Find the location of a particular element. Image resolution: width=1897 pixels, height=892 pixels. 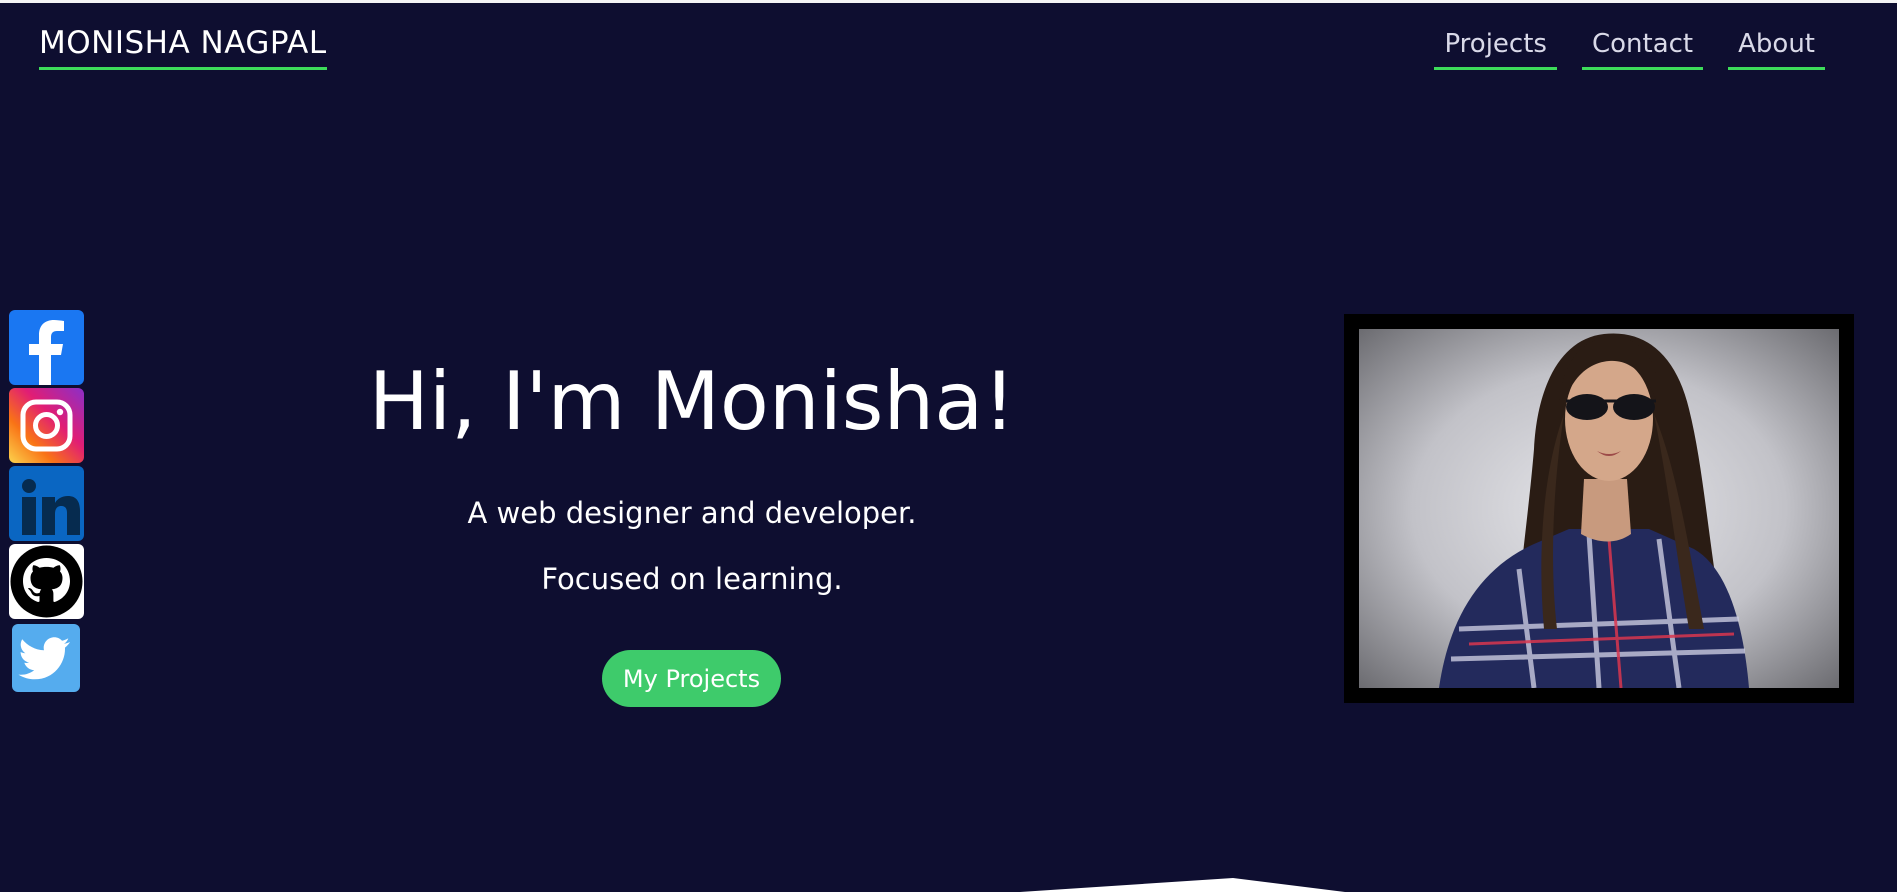

profile-photo is located at coordinates (1599, 508).